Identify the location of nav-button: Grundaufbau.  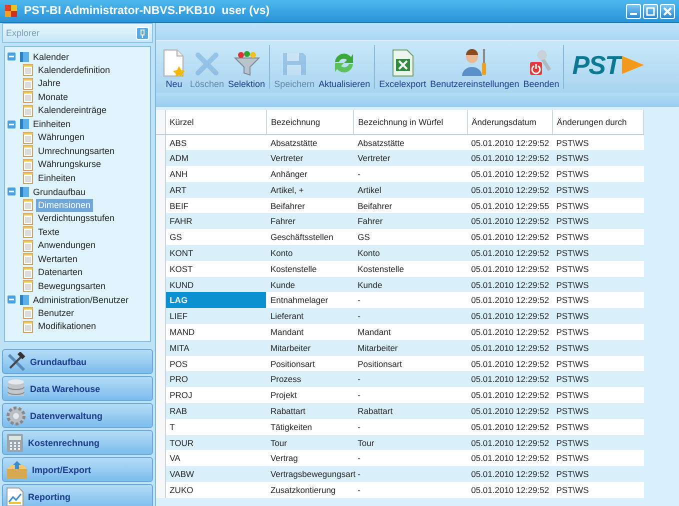
(77, 361).